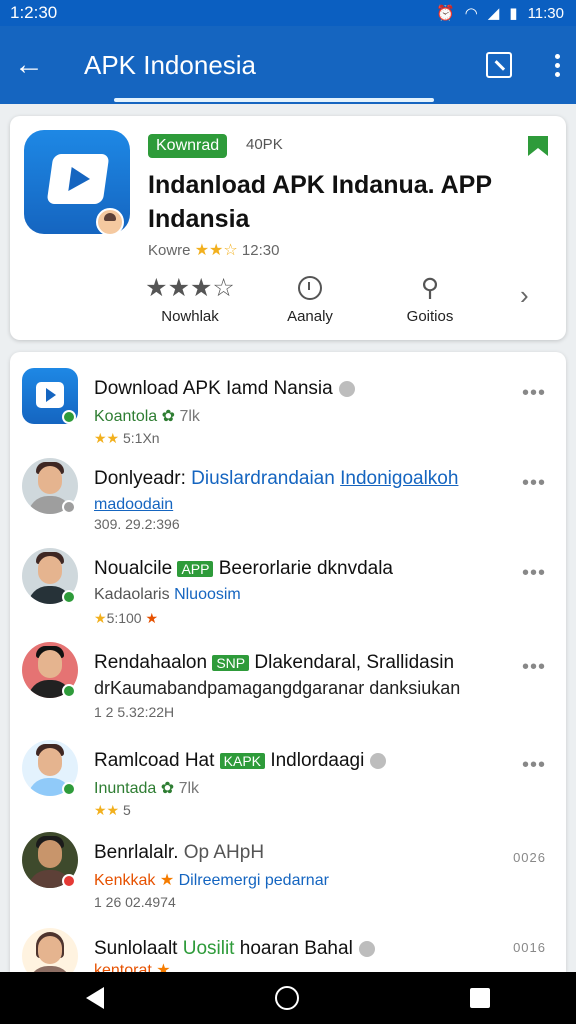  I want to click on stat-rating: ★★★☆ Nowhlak, so click(190, 298).